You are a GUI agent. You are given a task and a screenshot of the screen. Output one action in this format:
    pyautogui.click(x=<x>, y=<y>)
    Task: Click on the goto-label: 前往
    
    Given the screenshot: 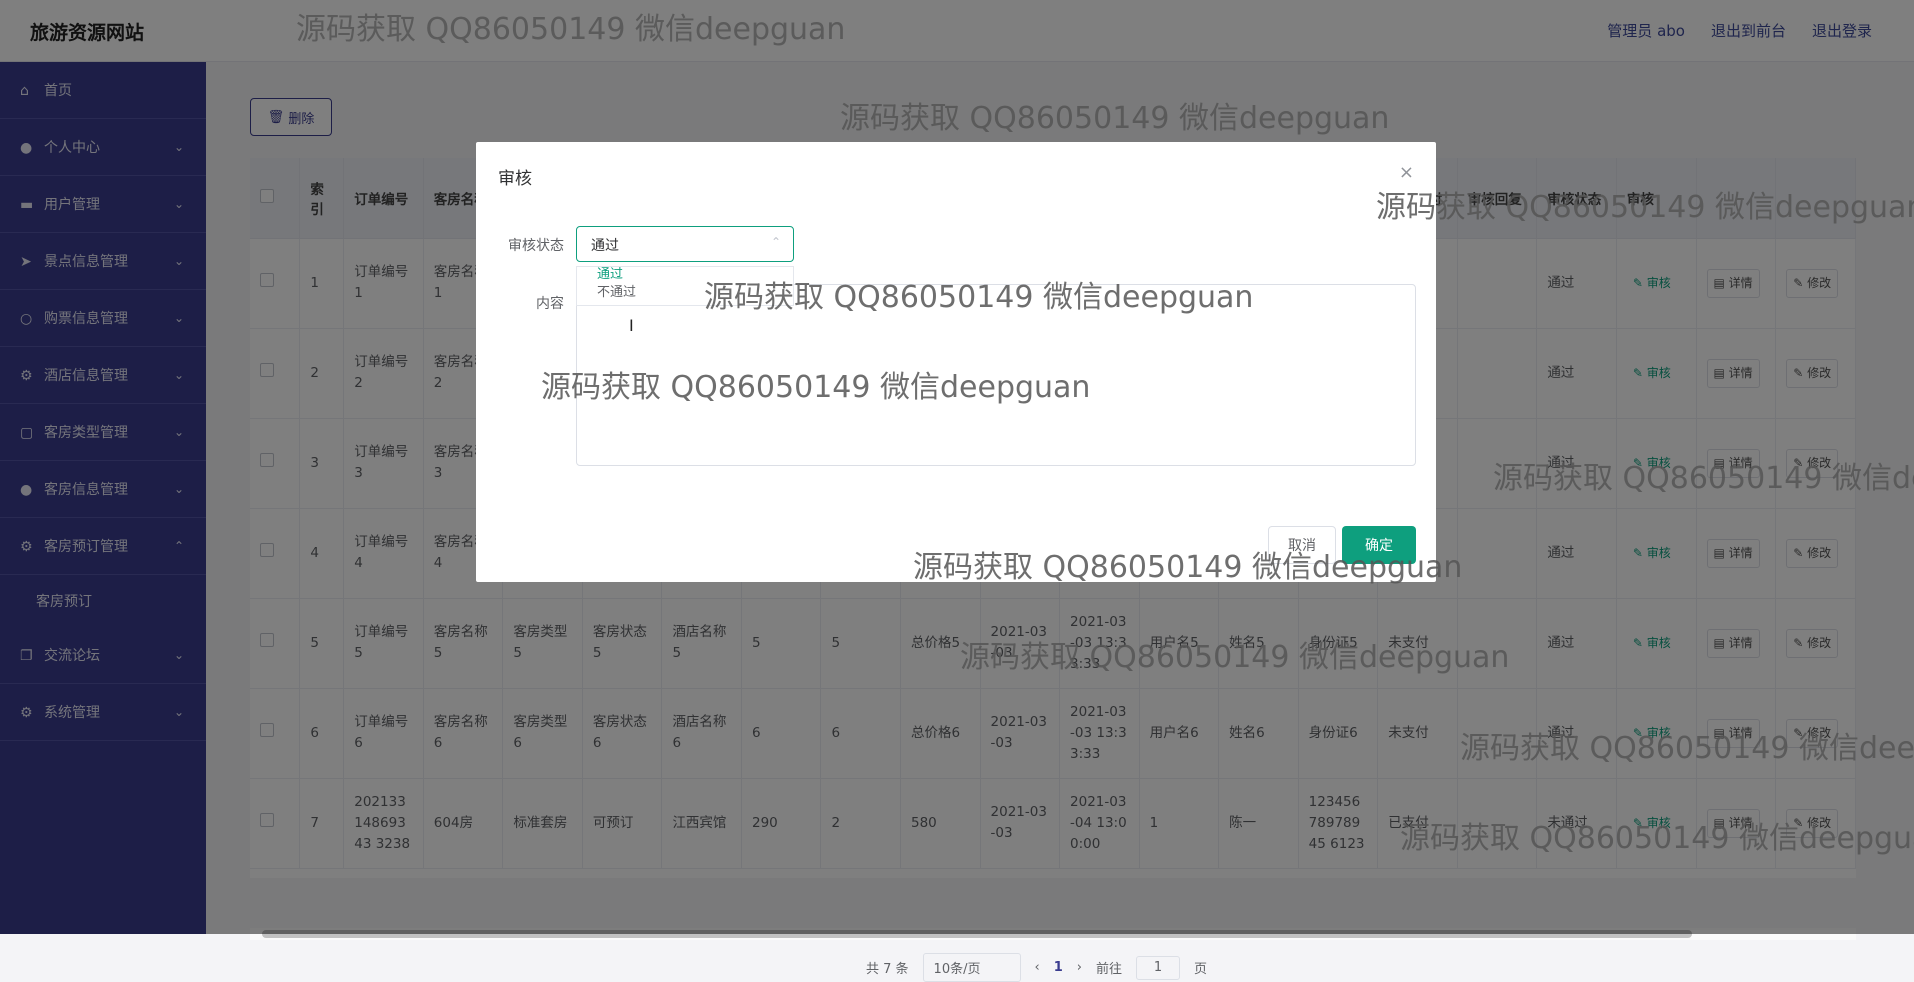 What is the action you would take?
    pyautogui.click(x=1109, y=969)
    